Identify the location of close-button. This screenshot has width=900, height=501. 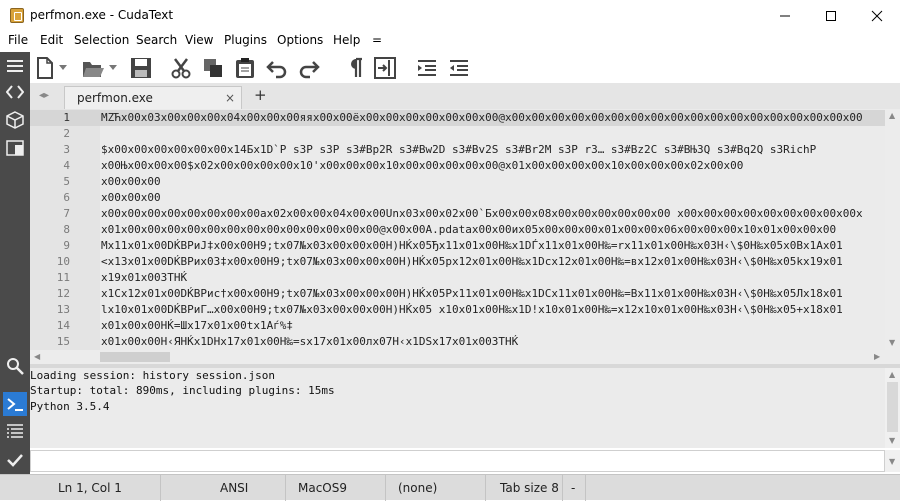
(877, 15).